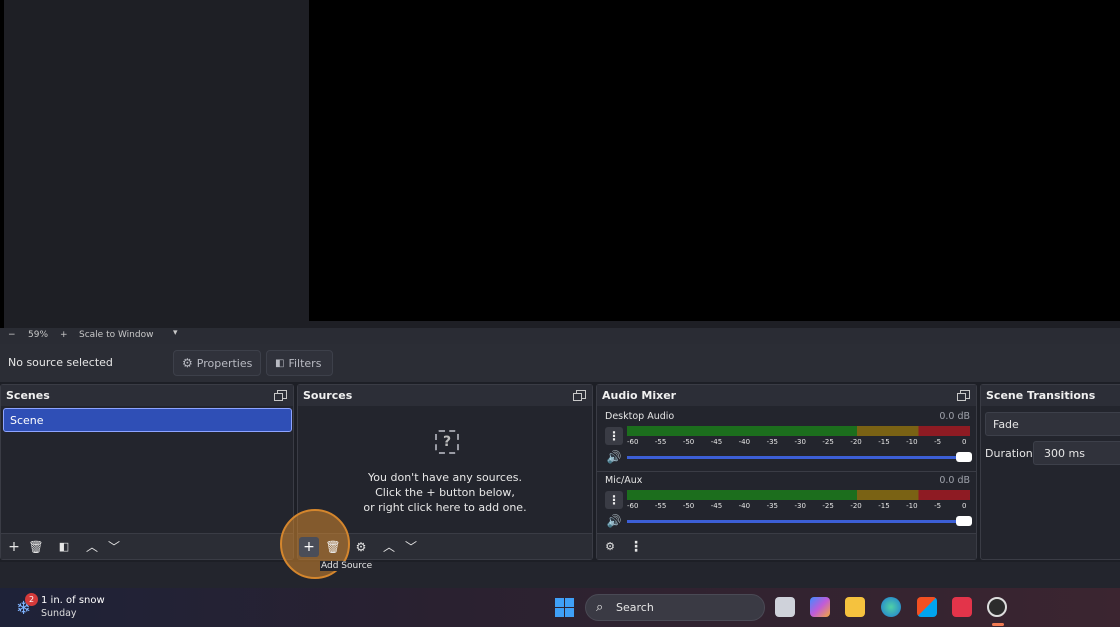  What do you see at coordinates (560, 336) in the screenshot?
I see `zoom-bar: − 59% + Scale to Window ▾` at bounding box center [560, 336].